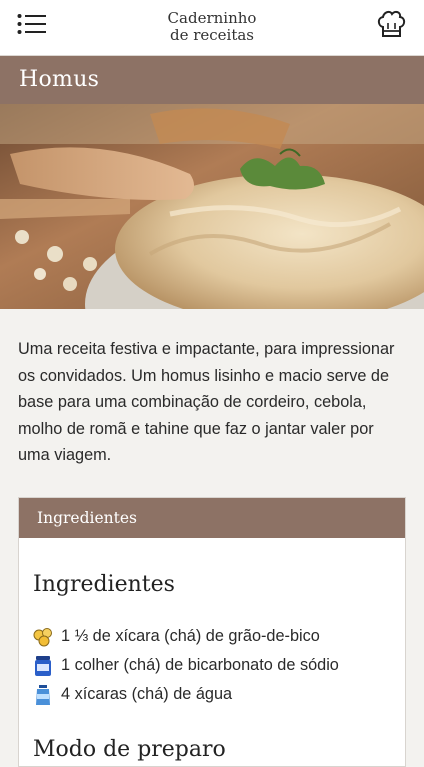 The height and width of the screenshot is (767, 424). What do you see at coordinates (147, 694) in the screenshot?
I see `ingredient-text: 4 xícaras (chá) de água` at bounding box center [147, 694].